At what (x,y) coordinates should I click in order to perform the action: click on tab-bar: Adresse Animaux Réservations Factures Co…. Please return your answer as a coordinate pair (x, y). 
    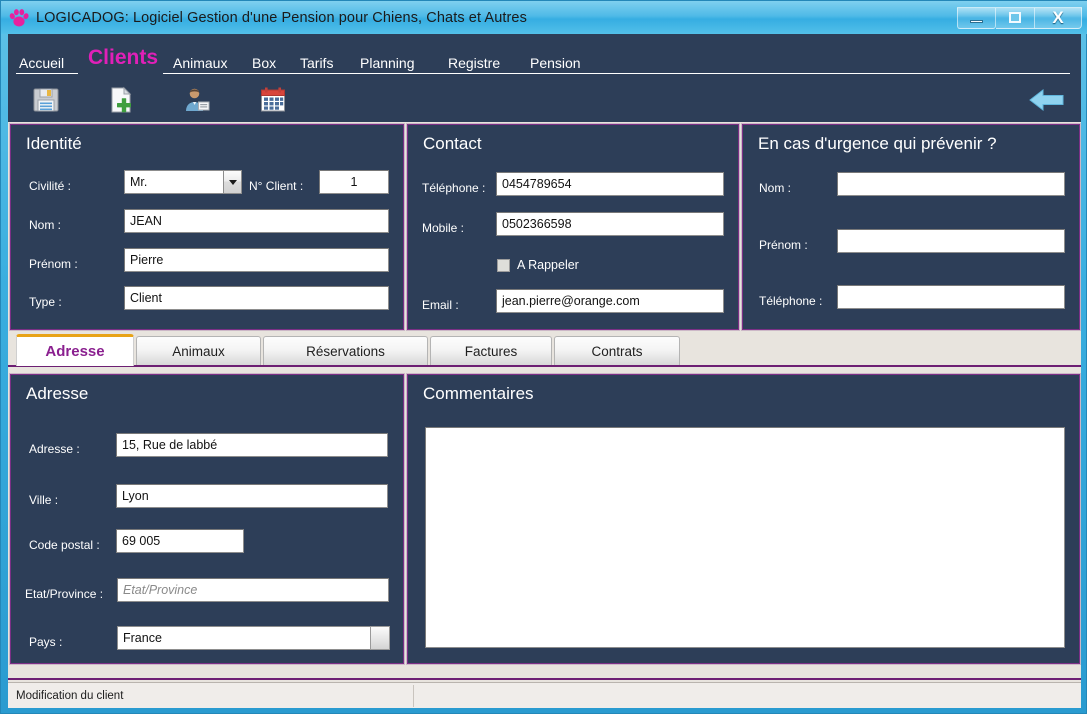
    Looking at the image, I should click on (544, 350).